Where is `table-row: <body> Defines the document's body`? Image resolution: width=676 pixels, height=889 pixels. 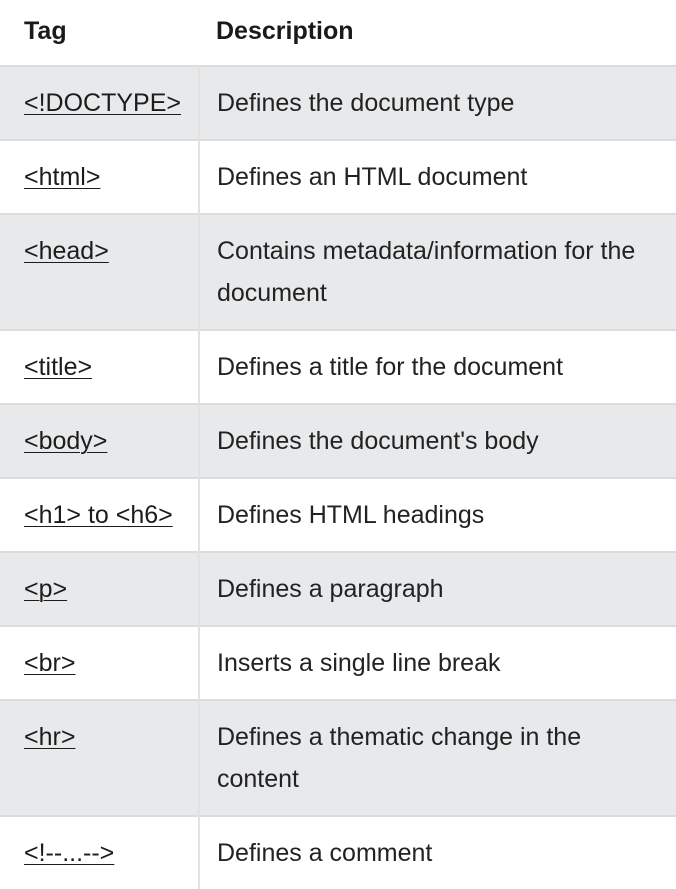 table-row: <body> Defines the document's body is located at coordinates (338, 440).